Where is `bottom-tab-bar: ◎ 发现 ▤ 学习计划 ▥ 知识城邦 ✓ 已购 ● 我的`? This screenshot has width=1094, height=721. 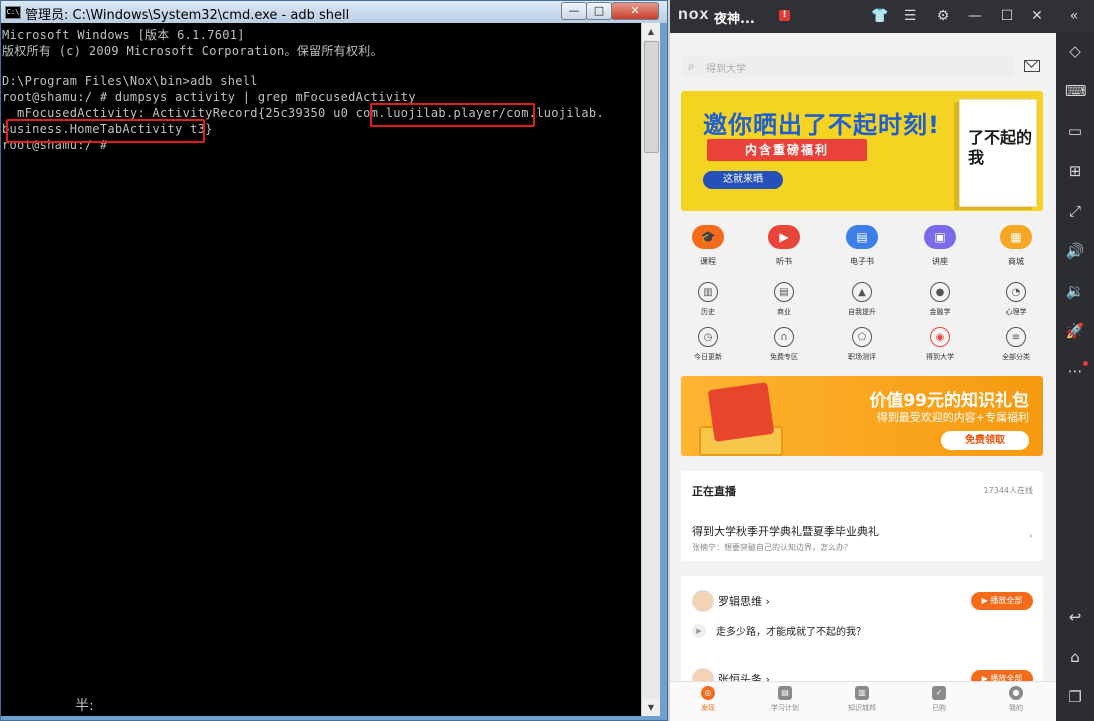 bottom-tab-bar: ◎ 发现 ▤ 学习计划 ▥ 知识城邦 ✓ 已购 ● 我的 is located at coordinates (863, 701).